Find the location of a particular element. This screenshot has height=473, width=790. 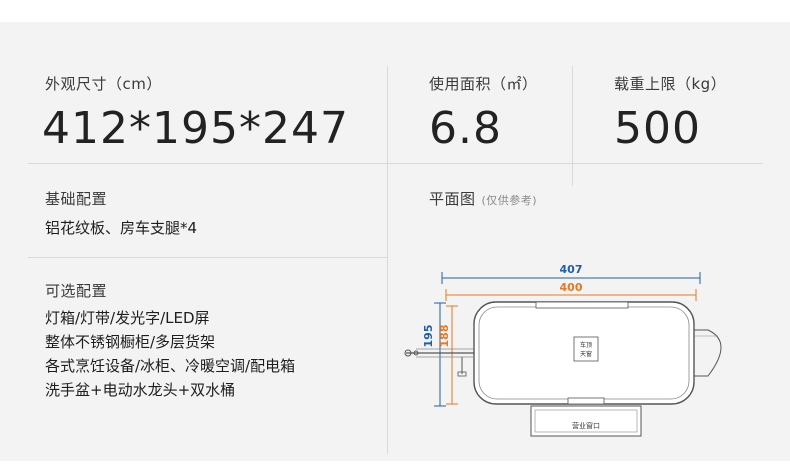

list-item: 洗手盆+电动水龙头+双水桶 is located at coordinates (140, 390).